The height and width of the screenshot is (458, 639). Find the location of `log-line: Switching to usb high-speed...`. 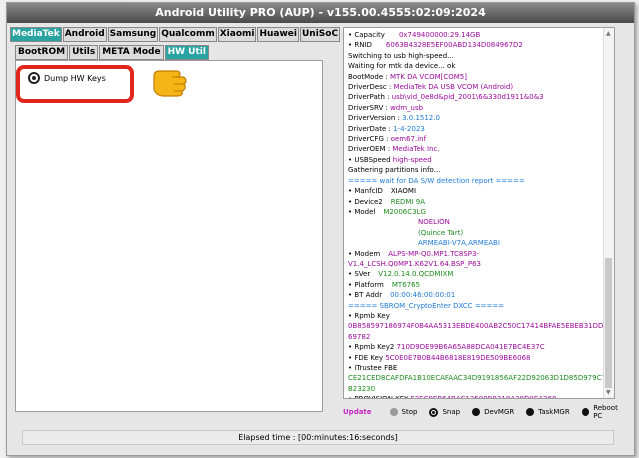

log-line: Switching to usb high-speed... is located at coordinates (477, 56).